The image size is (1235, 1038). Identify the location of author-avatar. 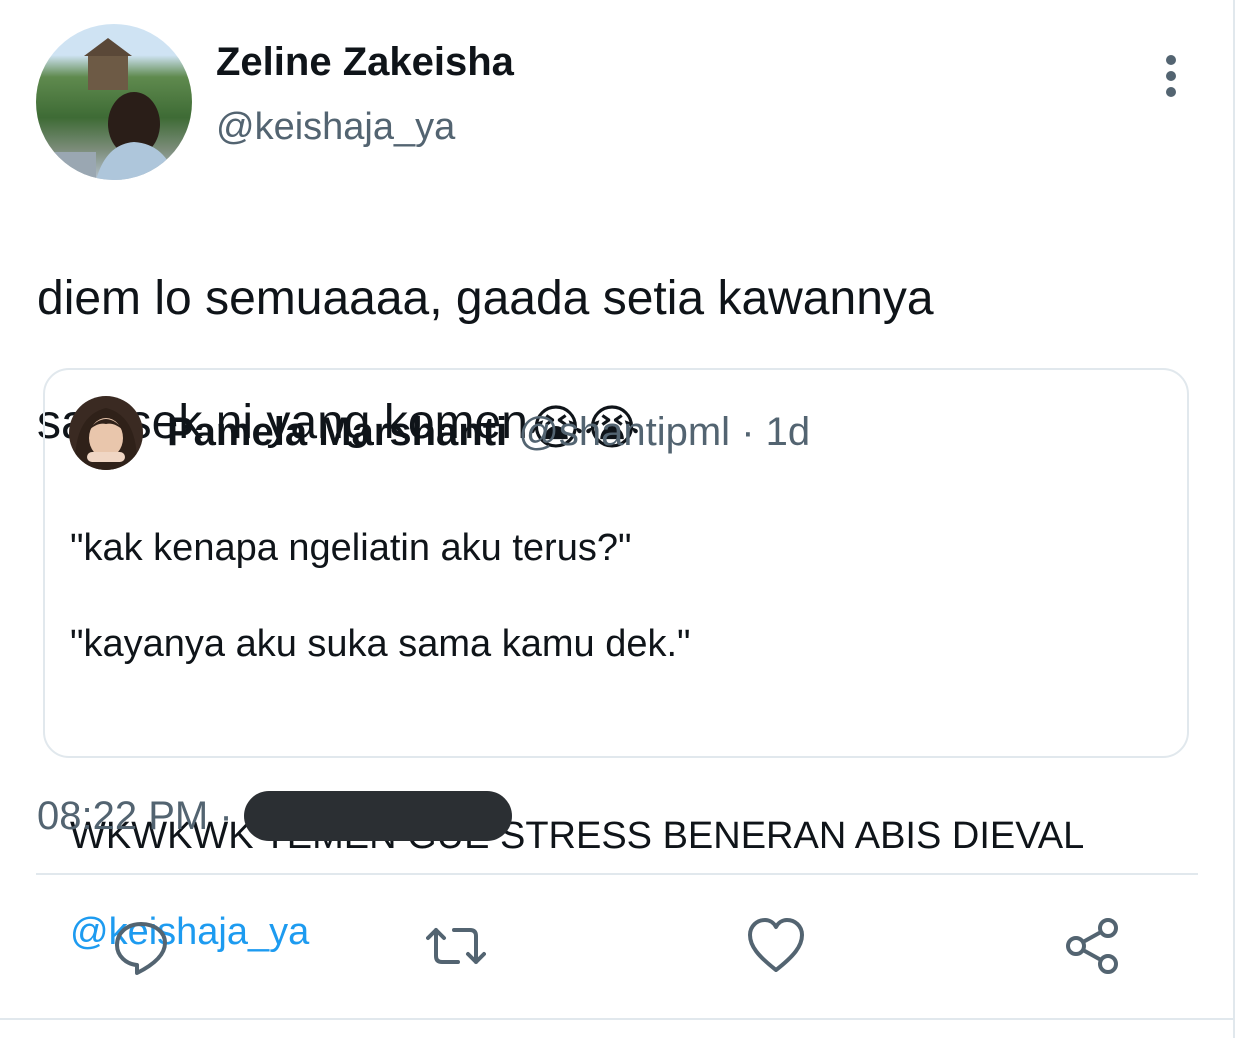
(114, 102).